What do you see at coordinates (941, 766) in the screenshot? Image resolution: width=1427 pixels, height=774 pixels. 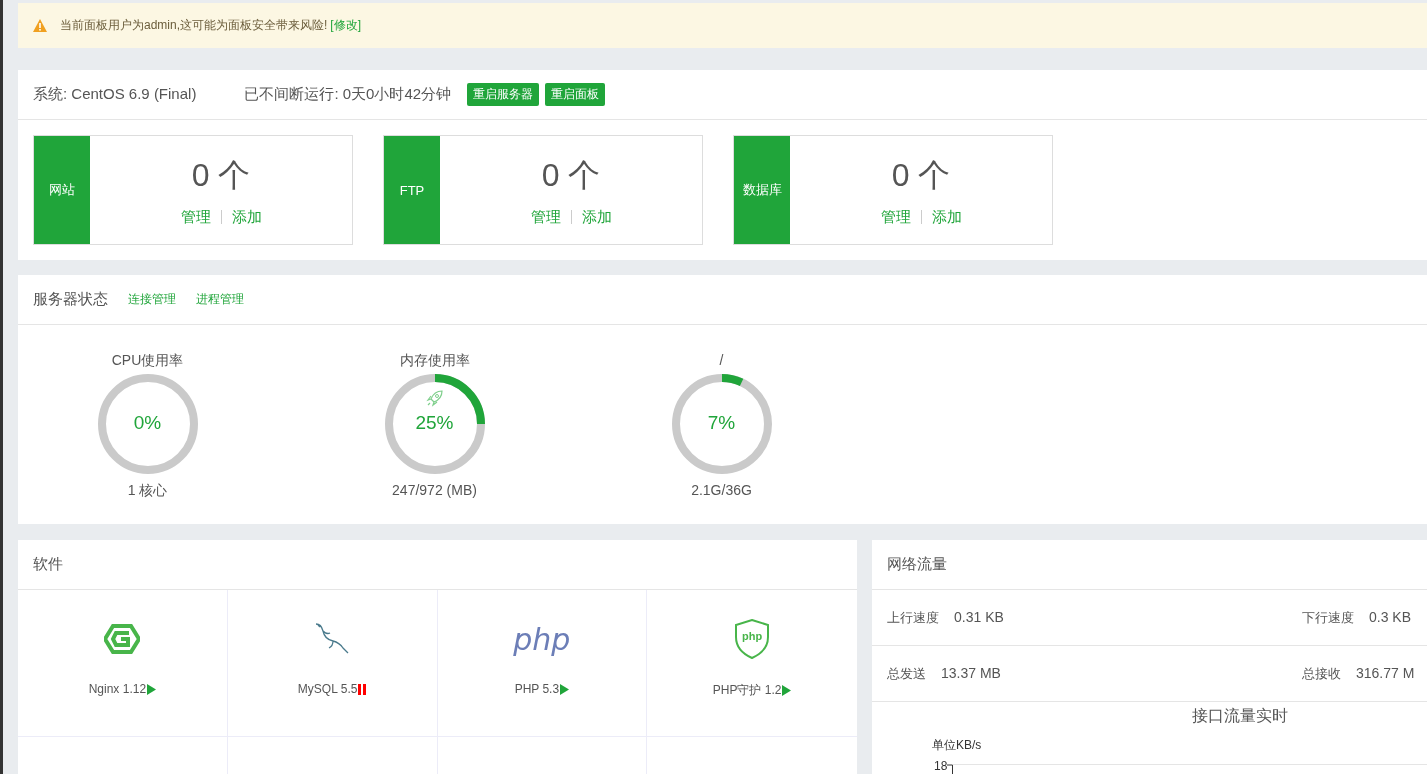 I see `axis-tick-label: 18` at bounding box center [941, 766].